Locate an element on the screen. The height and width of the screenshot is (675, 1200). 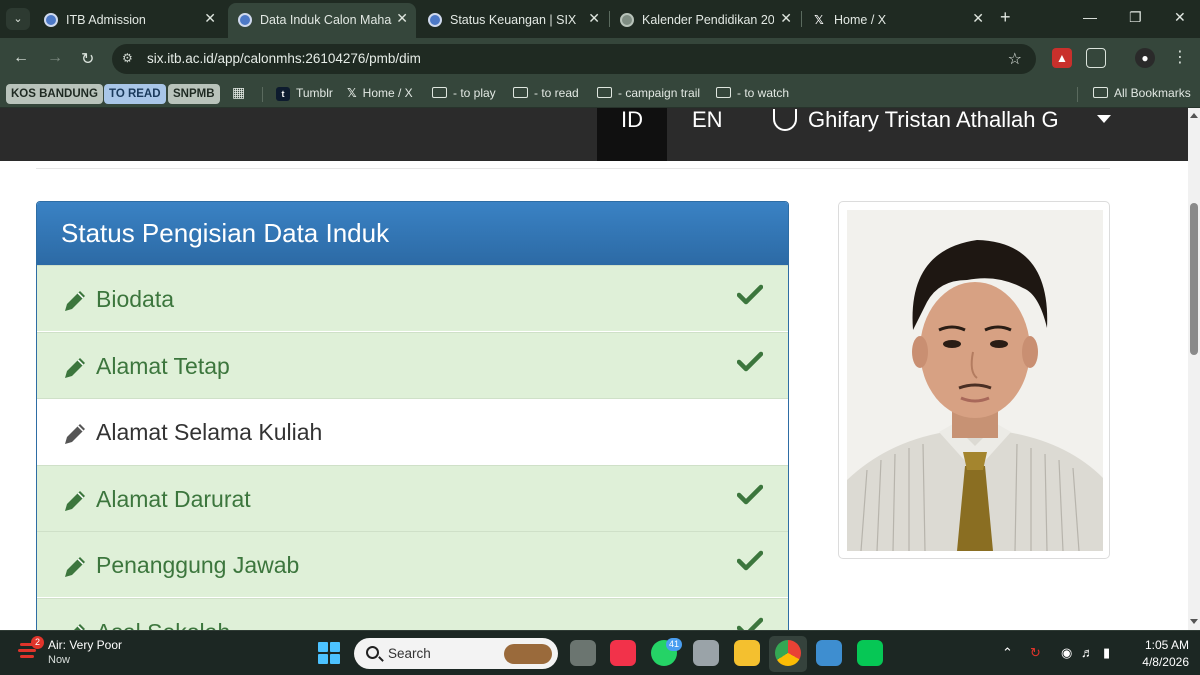
new-tab-icon: + is located at coordinates (1005, 17).